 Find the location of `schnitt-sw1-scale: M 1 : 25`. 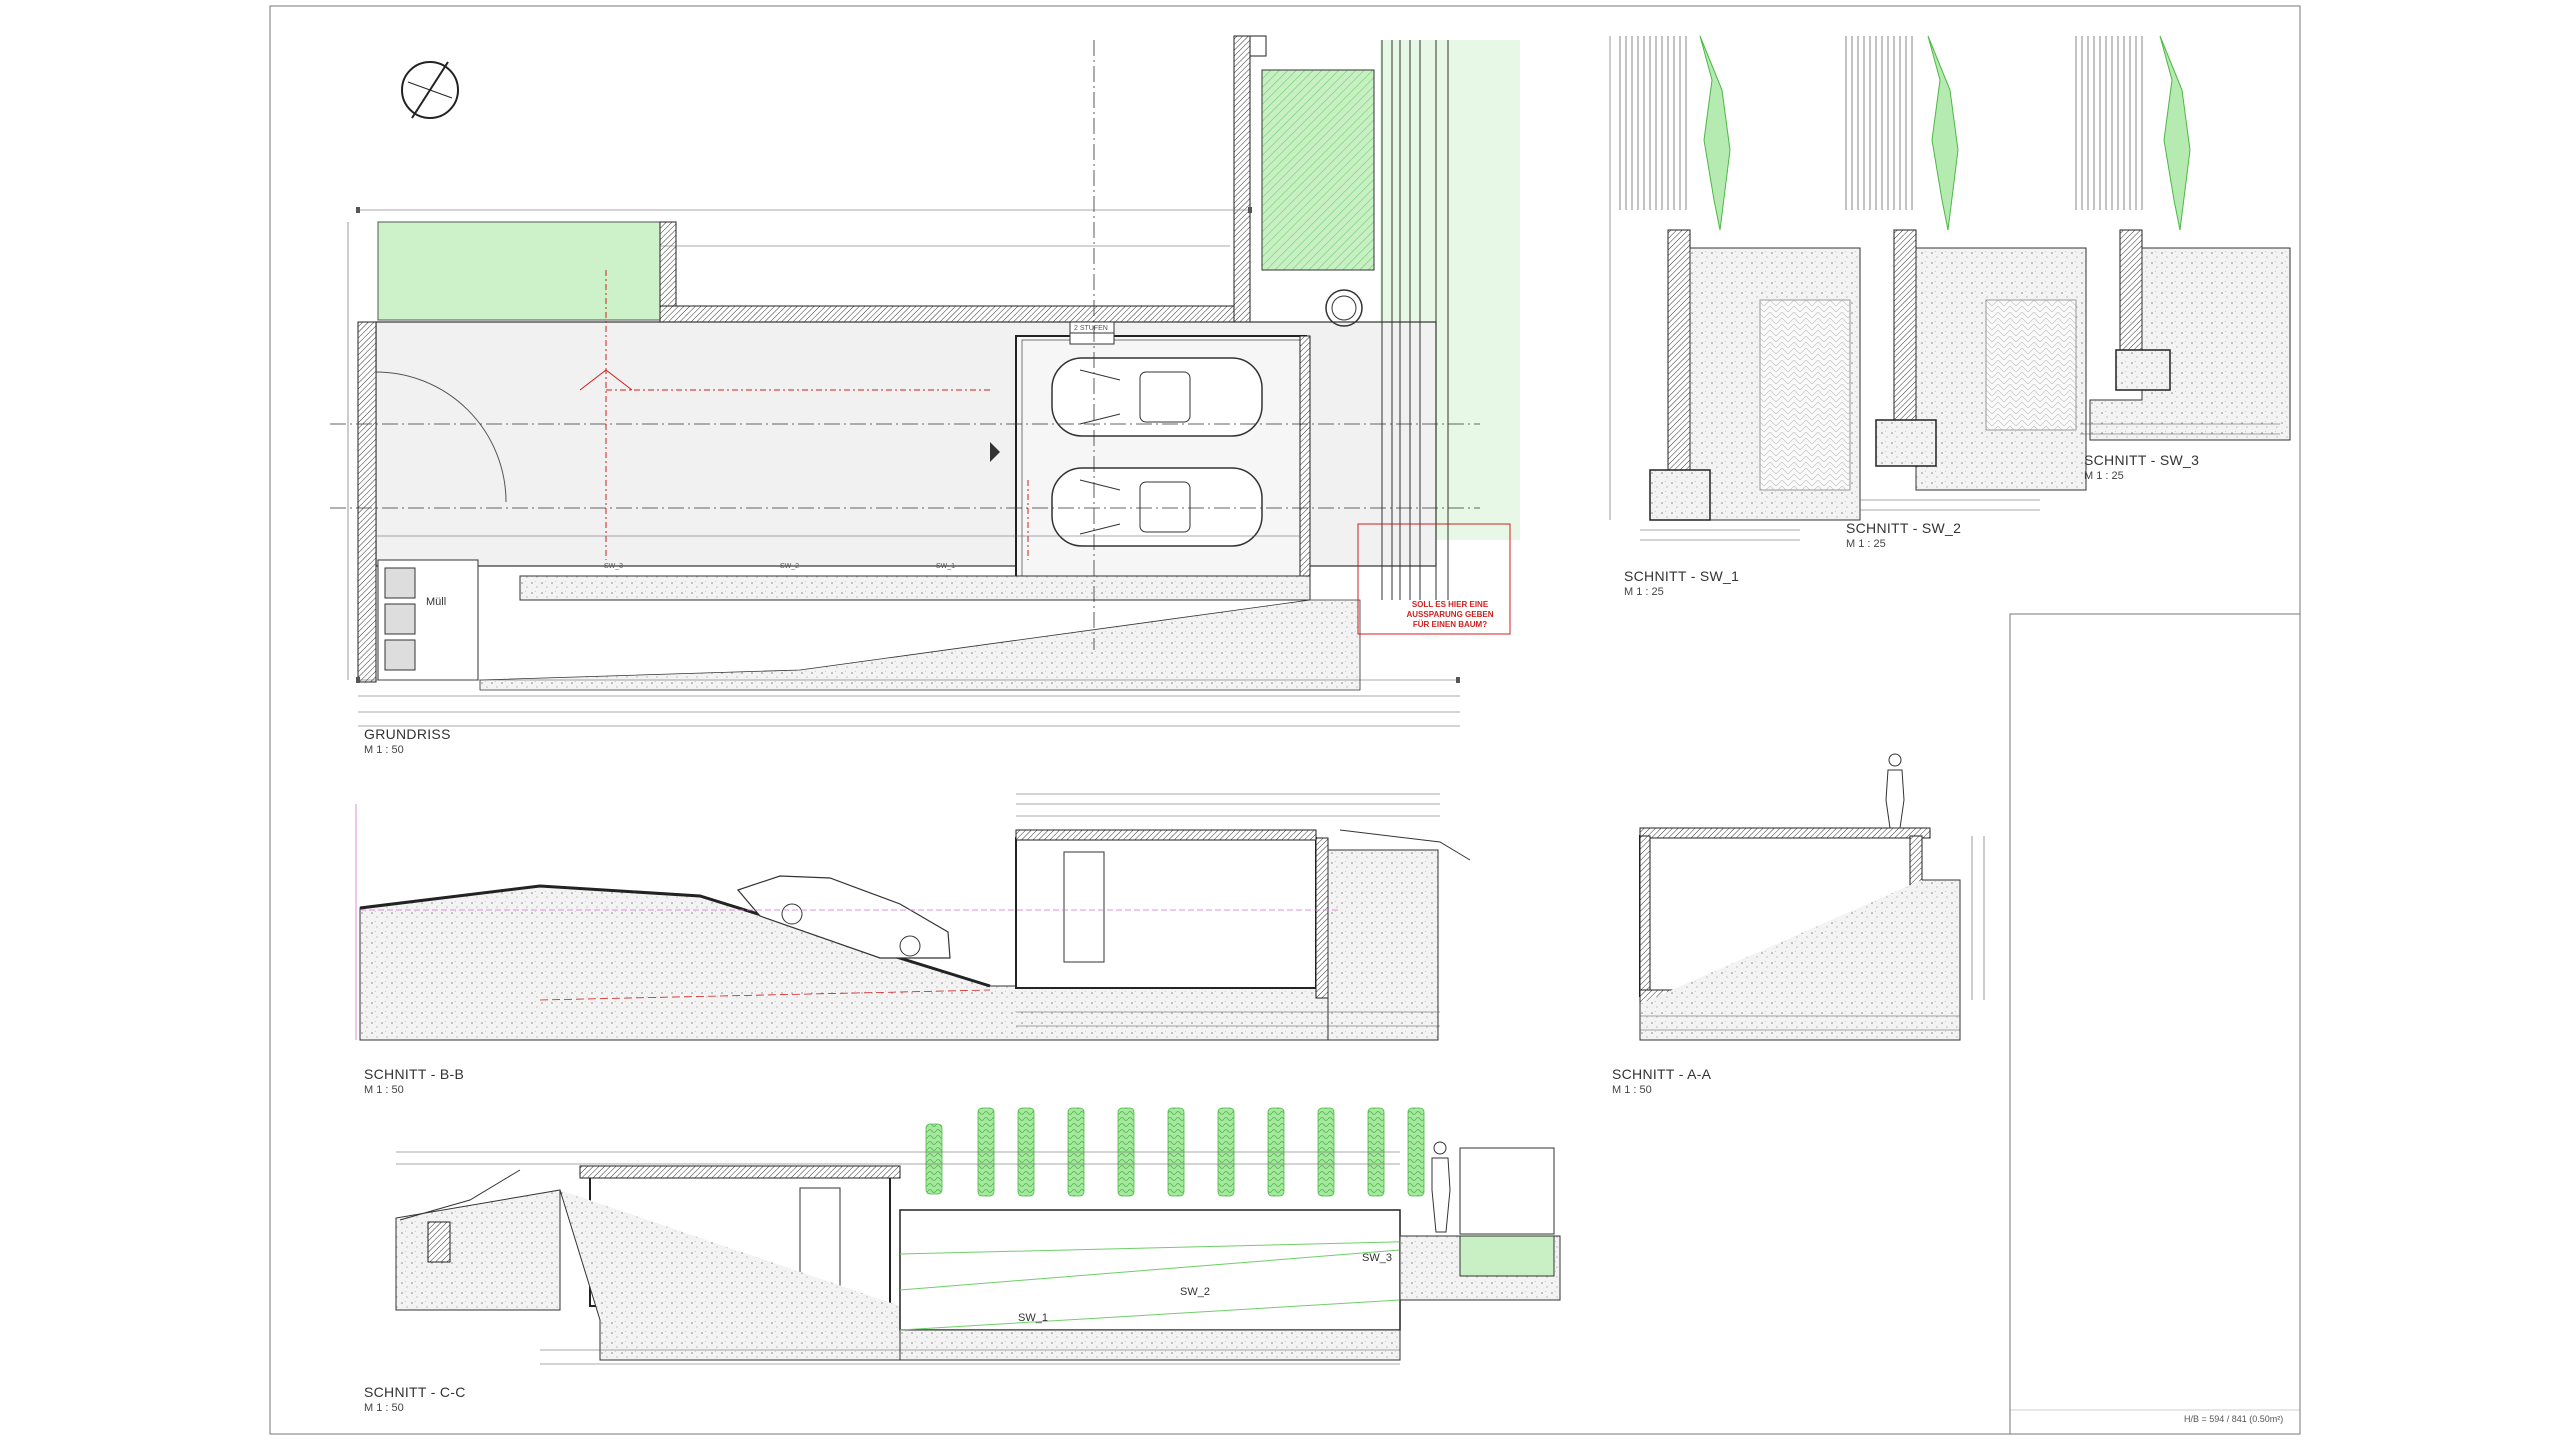

schnitt-sw1-scale: M 1 : 25 is located at coordinates (1644, 592).